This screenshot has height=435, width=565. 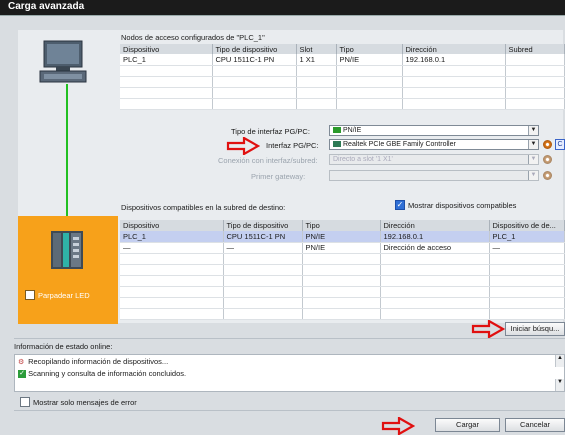 What do you see at coordinates (25, 402) in the screenshot?
I see `errors-only-checkbox` at bounding box center [25, 402].